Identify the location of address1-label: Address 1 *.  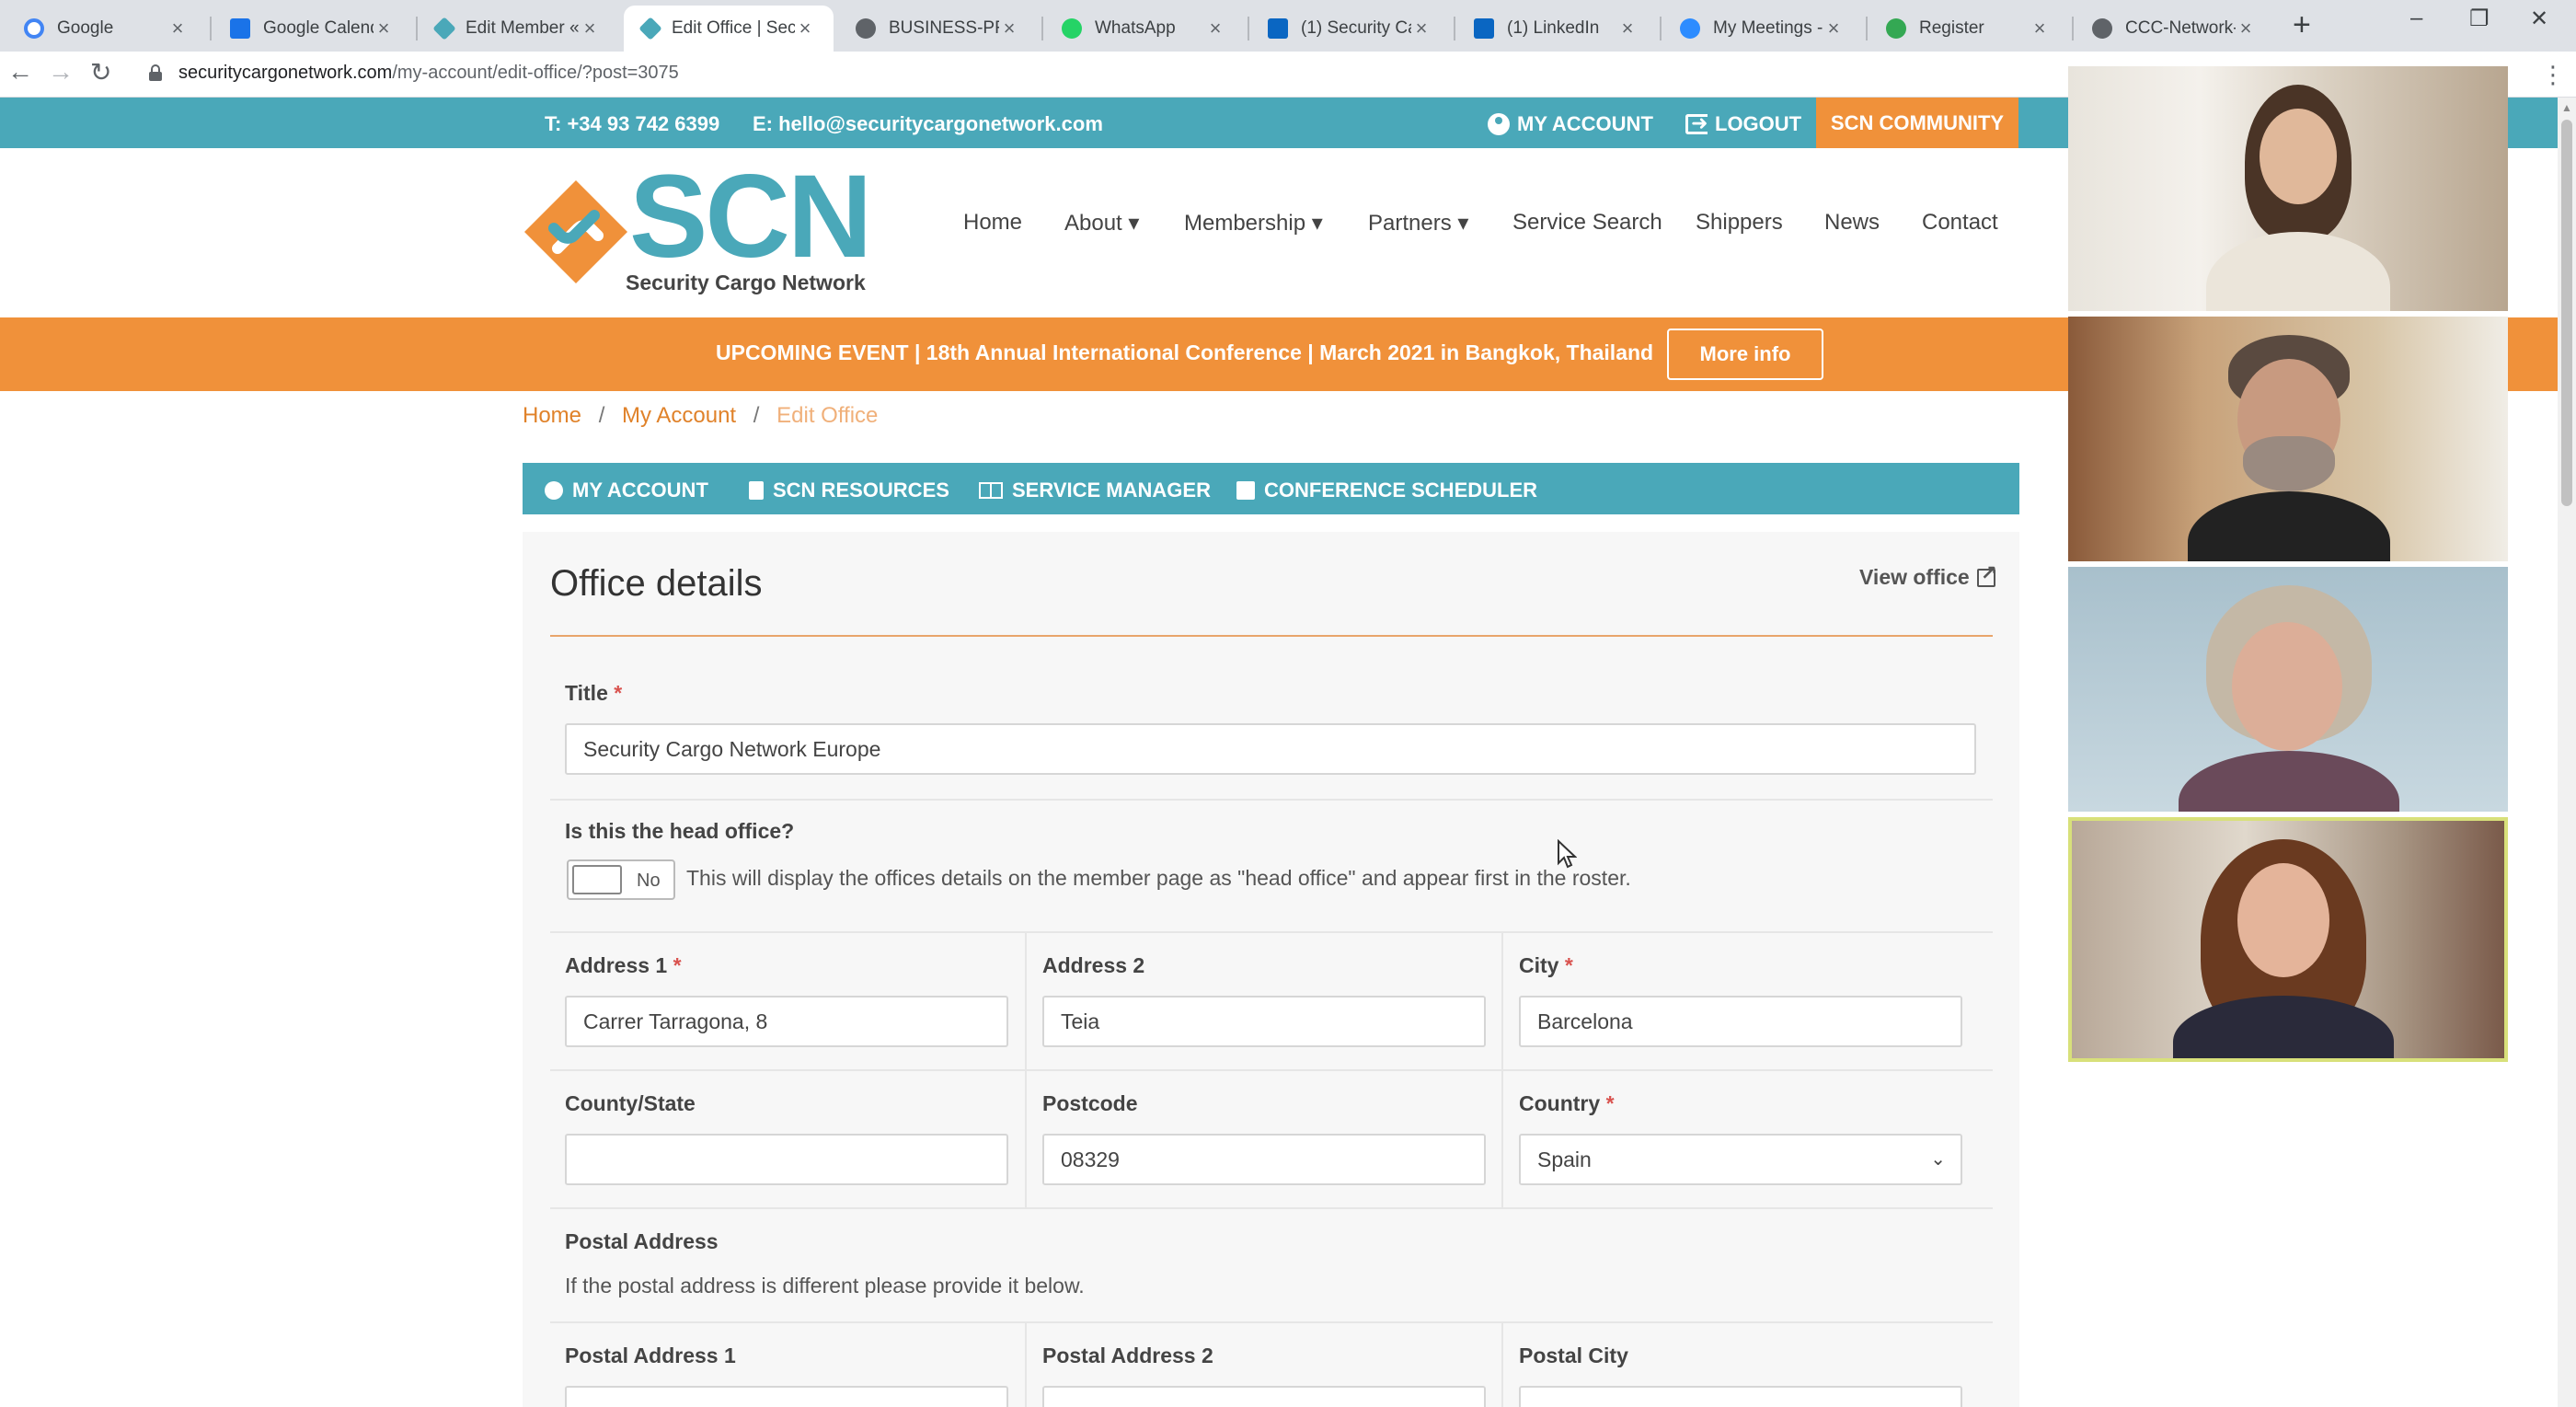
(623, 965).